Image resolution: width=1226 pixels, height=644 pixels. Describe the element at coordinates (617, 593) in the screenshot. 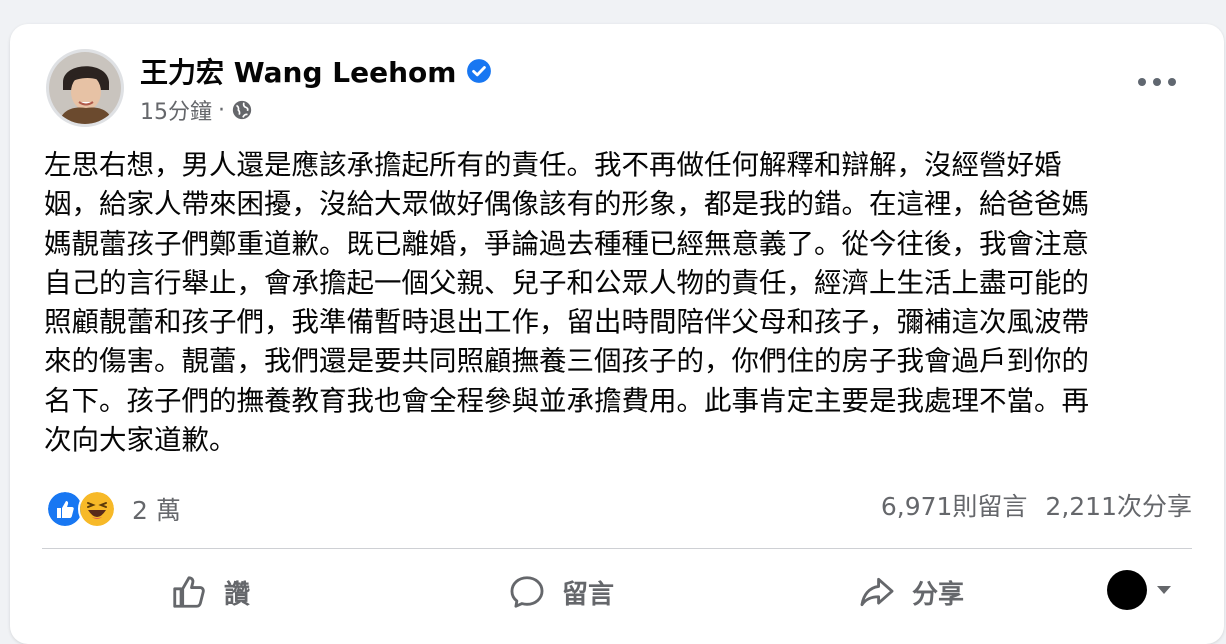

I see `action-bar: 讚 留言 分享` at that location.